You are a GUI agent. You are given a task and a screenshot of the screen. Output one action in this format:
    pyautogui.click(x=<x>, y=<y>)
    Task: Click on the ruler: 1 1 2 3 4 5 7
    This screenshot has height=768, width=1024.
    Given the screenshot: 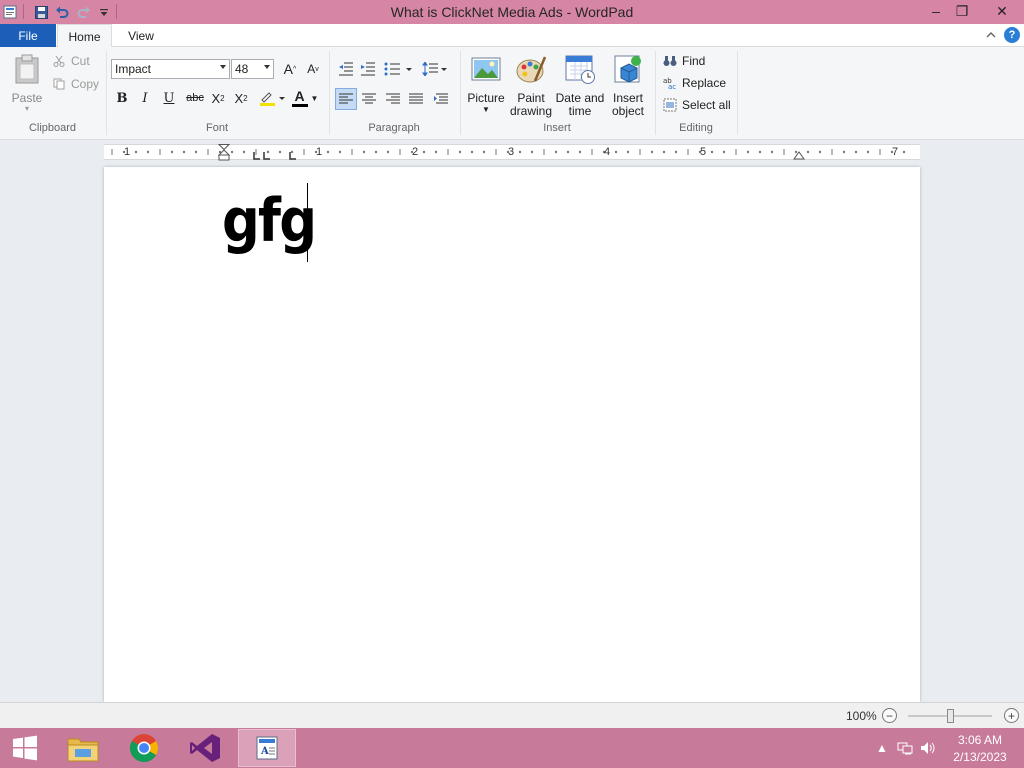 What is the action you would take?
    pyautogui.click(x=512, y=152)
    